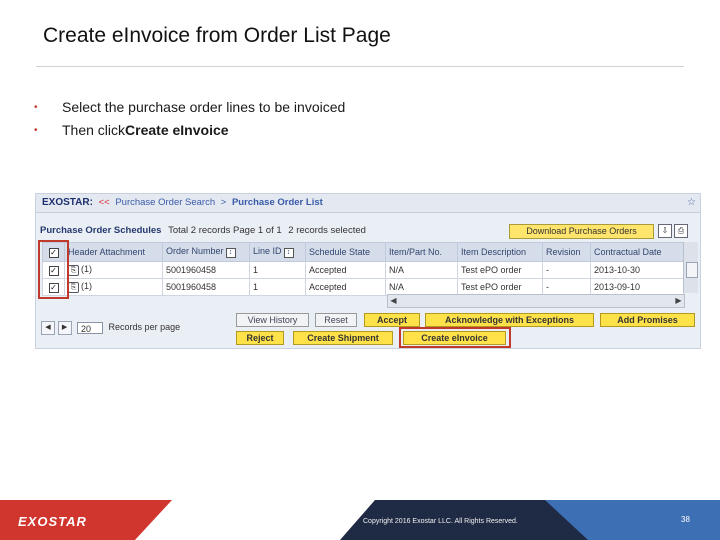  I want to click on bullet-text: Then click, so click(94, 130).